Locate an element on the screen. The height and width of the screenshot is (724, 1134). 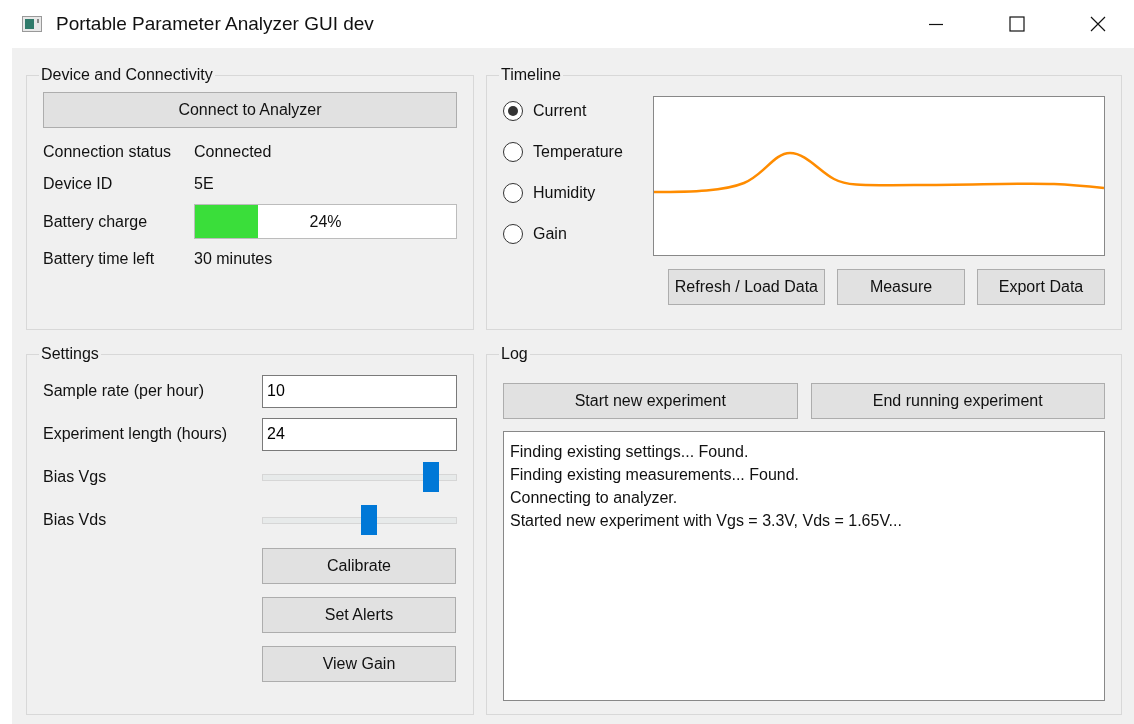
field-value: Connected is located at coordinates (233, 152).